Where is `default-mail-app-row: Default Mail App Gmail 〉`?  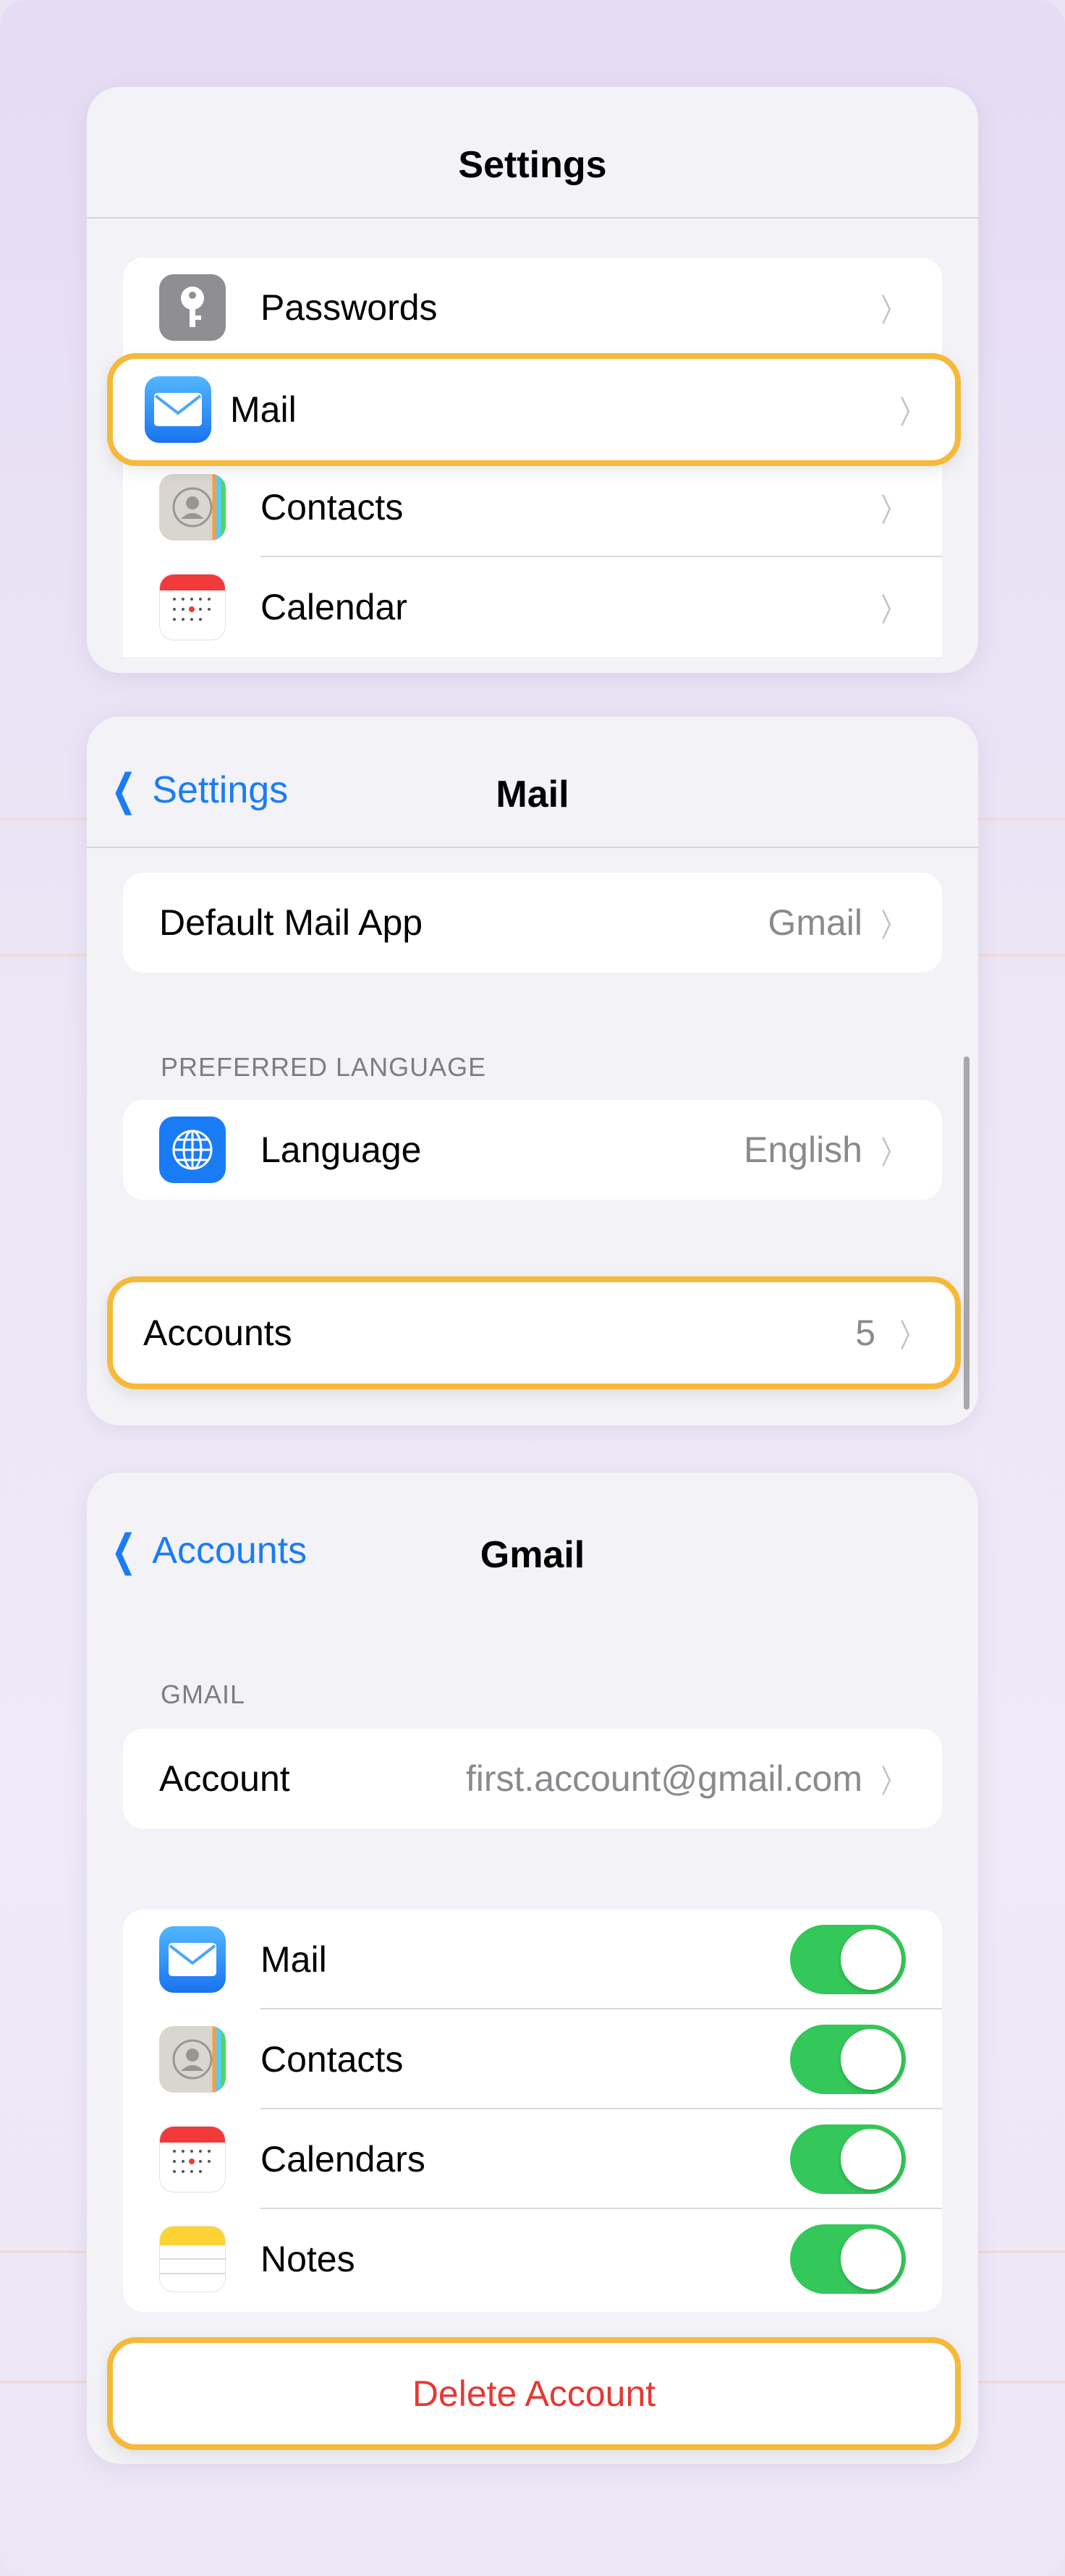
default-mail-app-row: Default Mail App Gmail 〉 is located at coordinates (532, 923).